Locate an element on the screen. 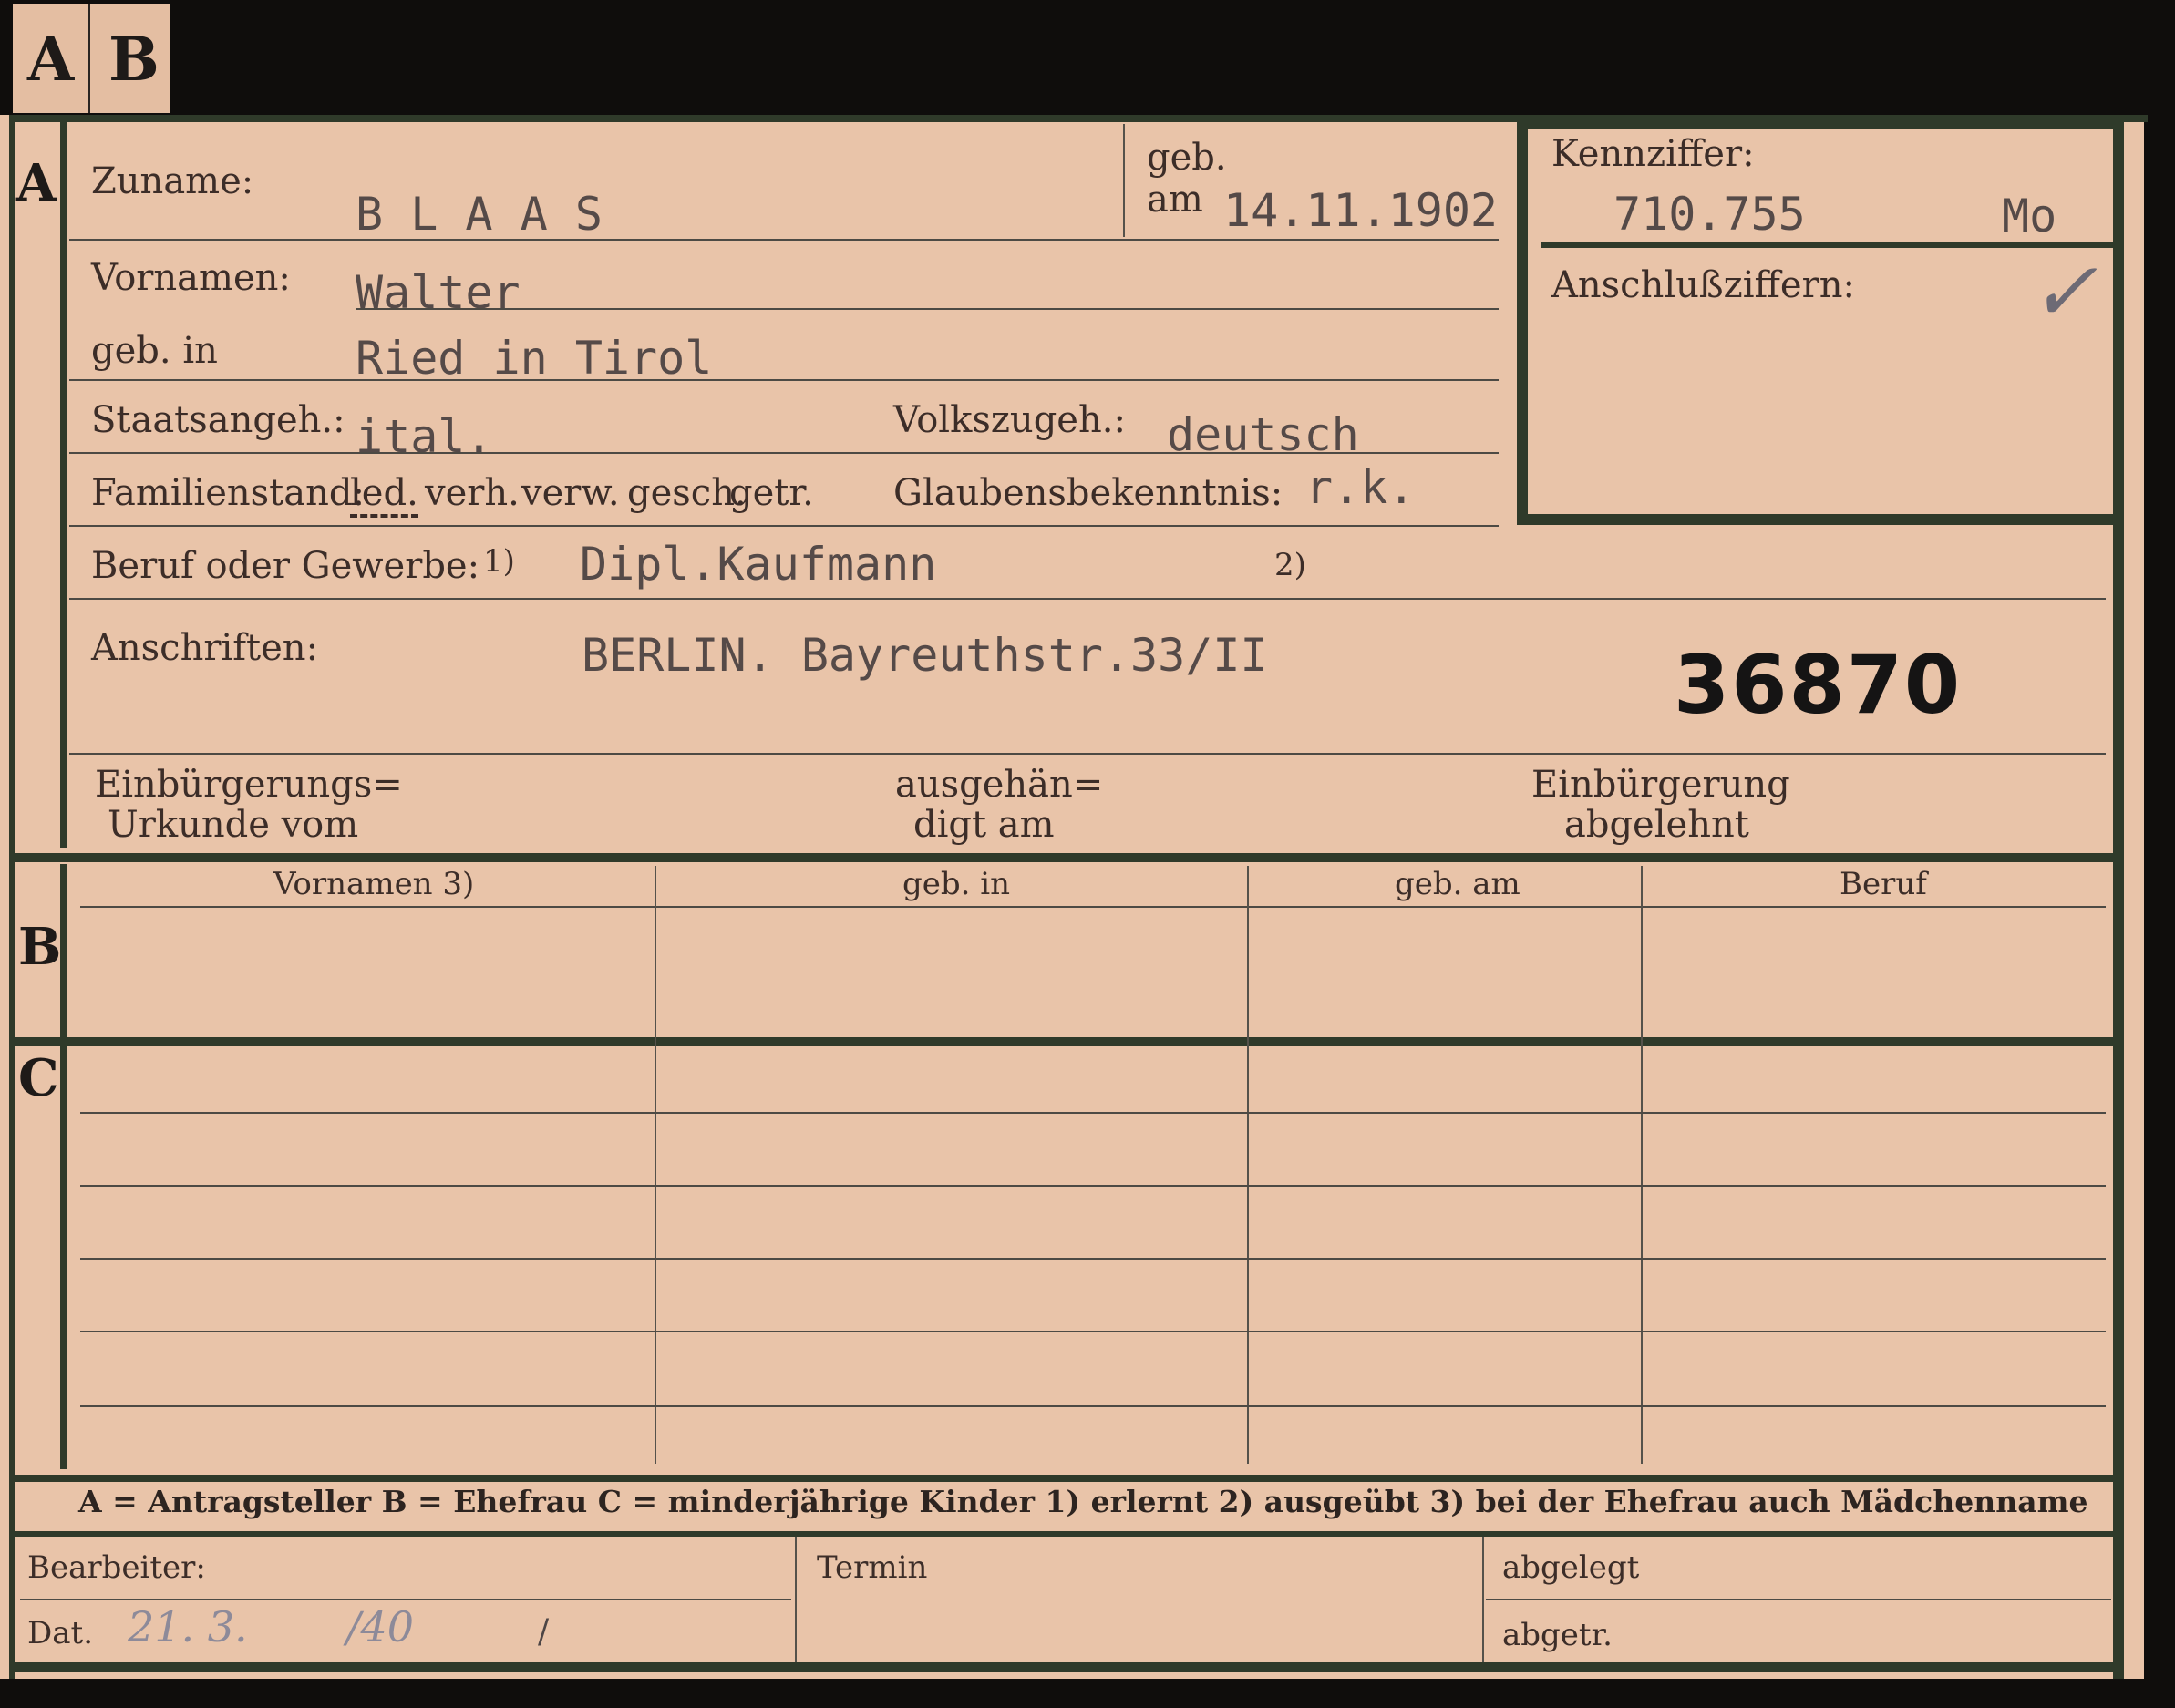 Image resolution: width=2175 pixels, height=1708 pixels. section-c-marker: C is located at coordinates (38, 1078).